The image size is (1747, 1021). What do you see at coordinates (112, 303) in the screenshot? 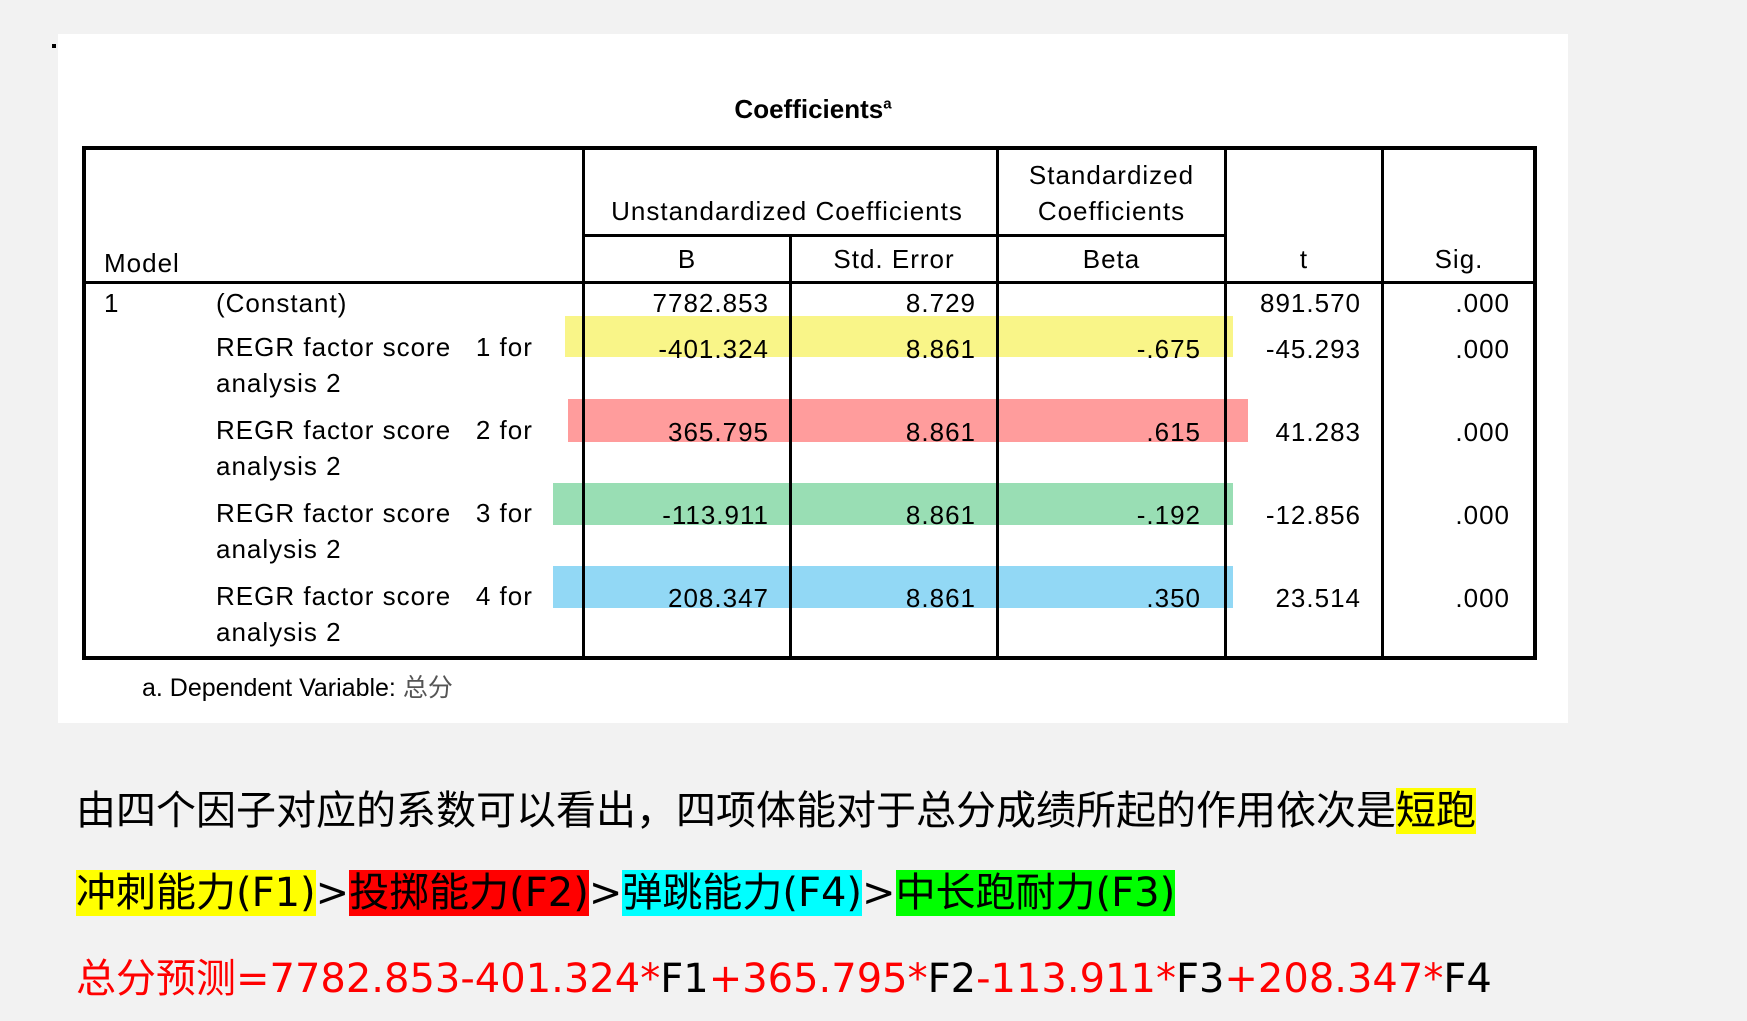
I see `row-model-number: 1` at bounding box center [112, 303].